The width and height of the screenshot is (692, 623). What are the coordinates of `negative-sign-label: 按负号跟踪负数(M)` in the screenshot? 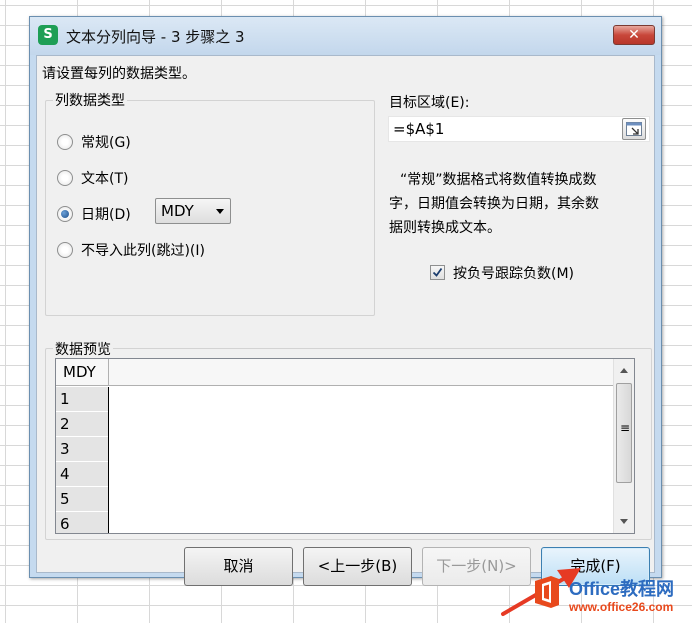 It's located at (514, 274).